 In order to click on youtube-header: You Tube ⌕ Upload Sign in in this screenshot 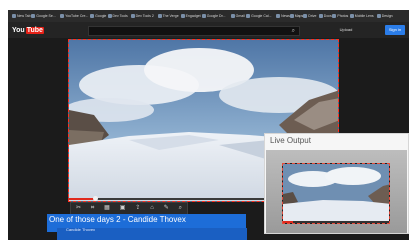, I will do `click(208, 30)`.